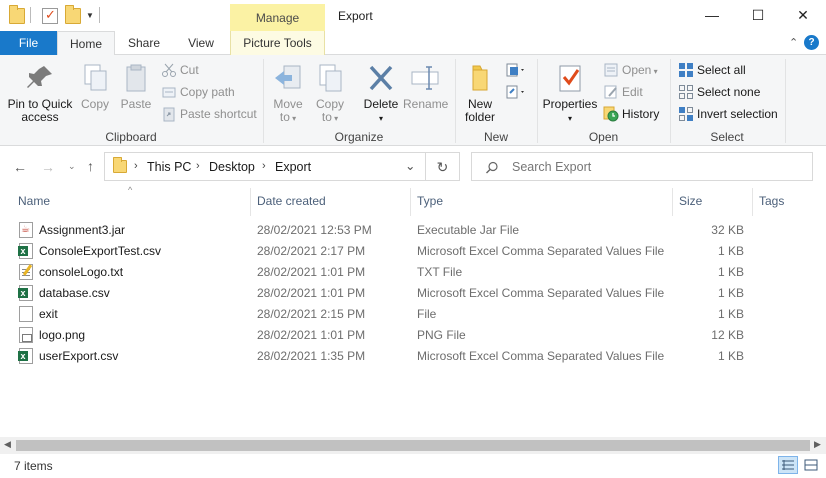 This screenshot has height=478, width=826. Describe the element at coordinates (314, 230) in the screenshot. I see `file-date-created: 28/02/2021 12:53 PM` at that location.